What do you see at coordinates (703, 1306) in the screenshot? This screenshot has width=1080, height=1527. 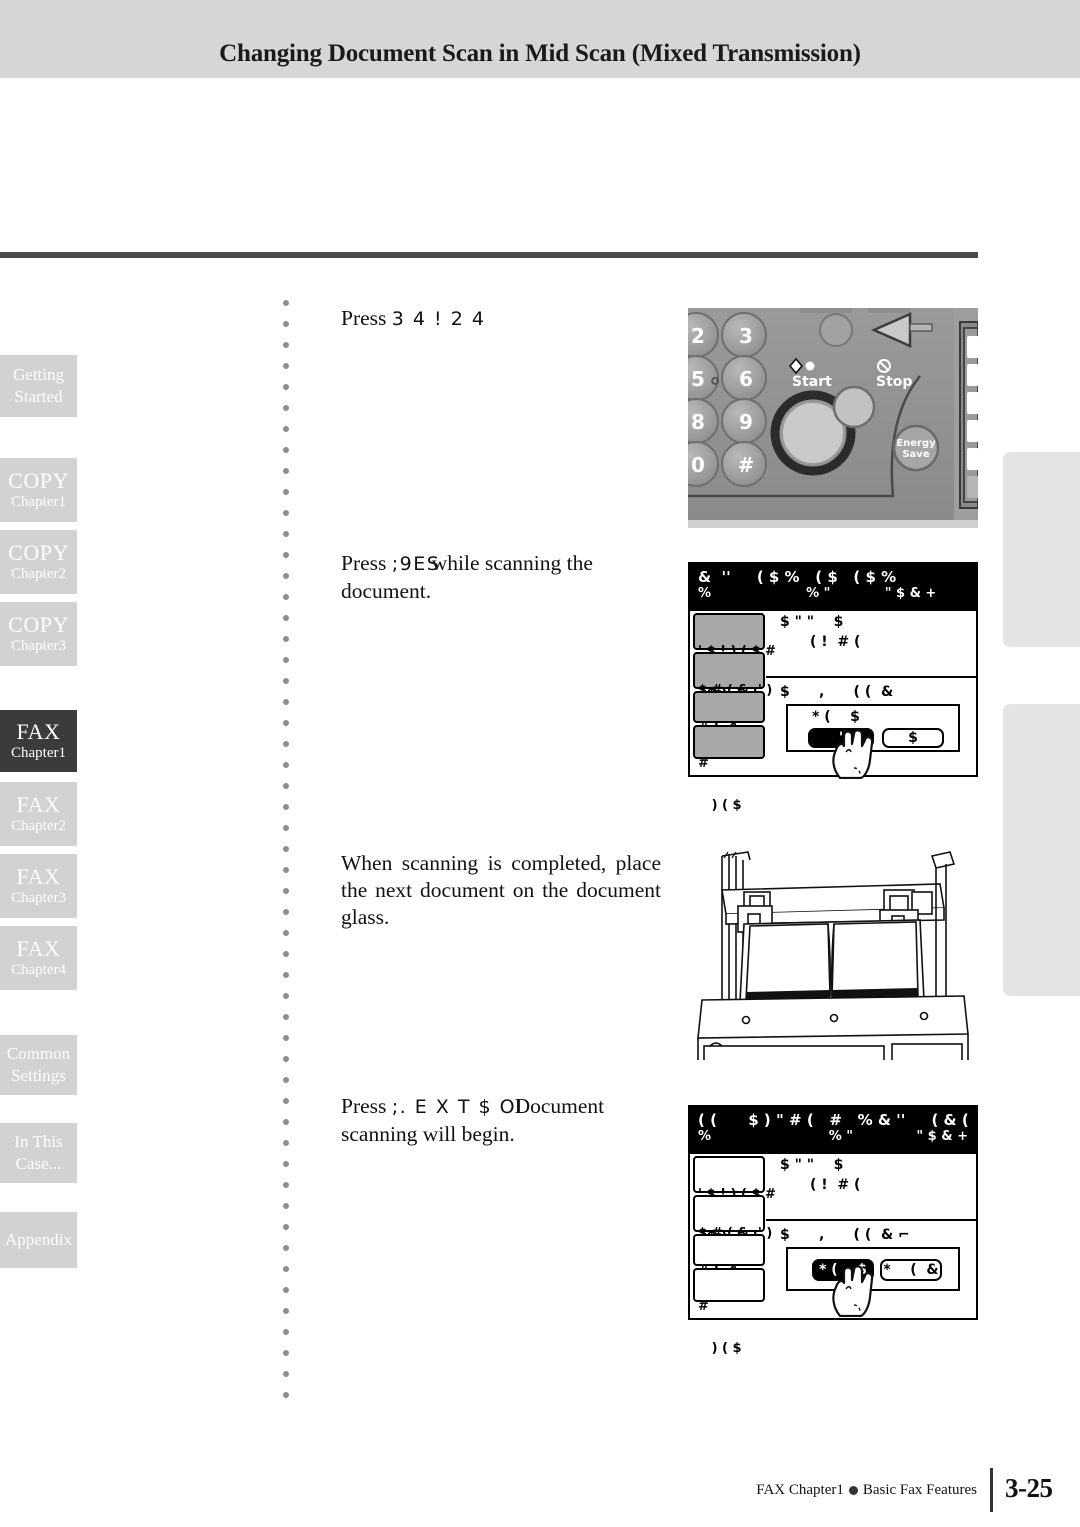 I see `lcd2-side-button-4-line1: #` at bounding box center [703, 1306].